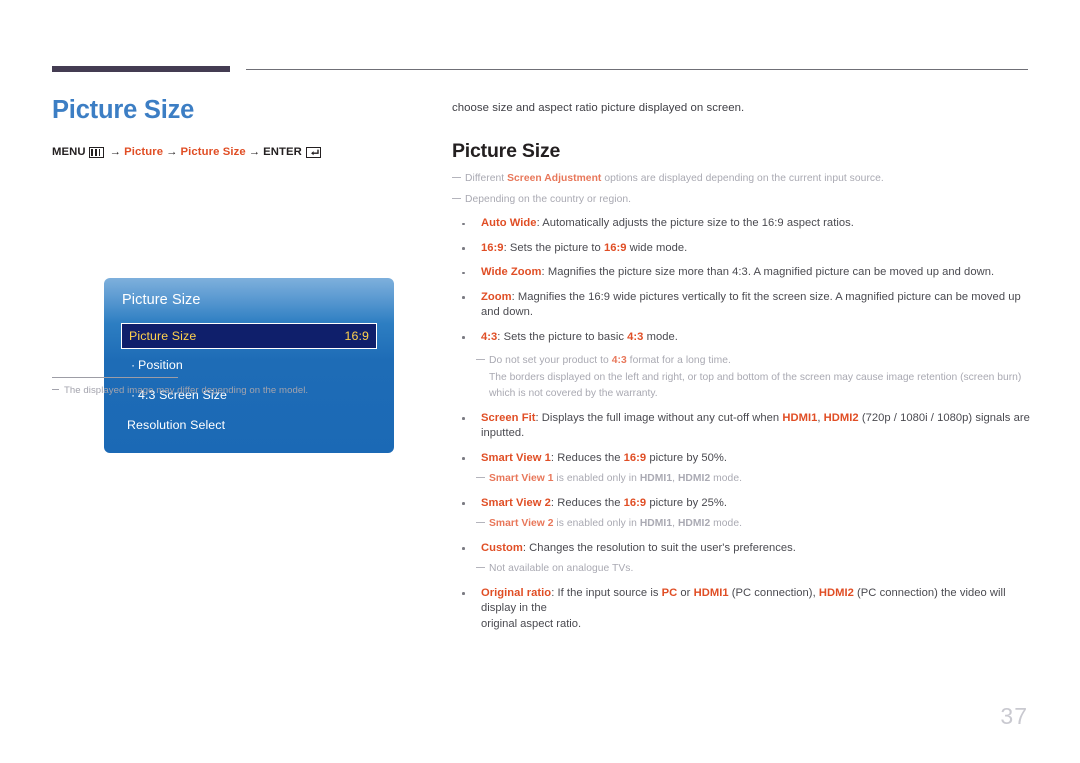 The height and width of the screenshot is (763, 1080). I want to click on bullet-screen-fit-p1: HDMI1, so click(800, 417).